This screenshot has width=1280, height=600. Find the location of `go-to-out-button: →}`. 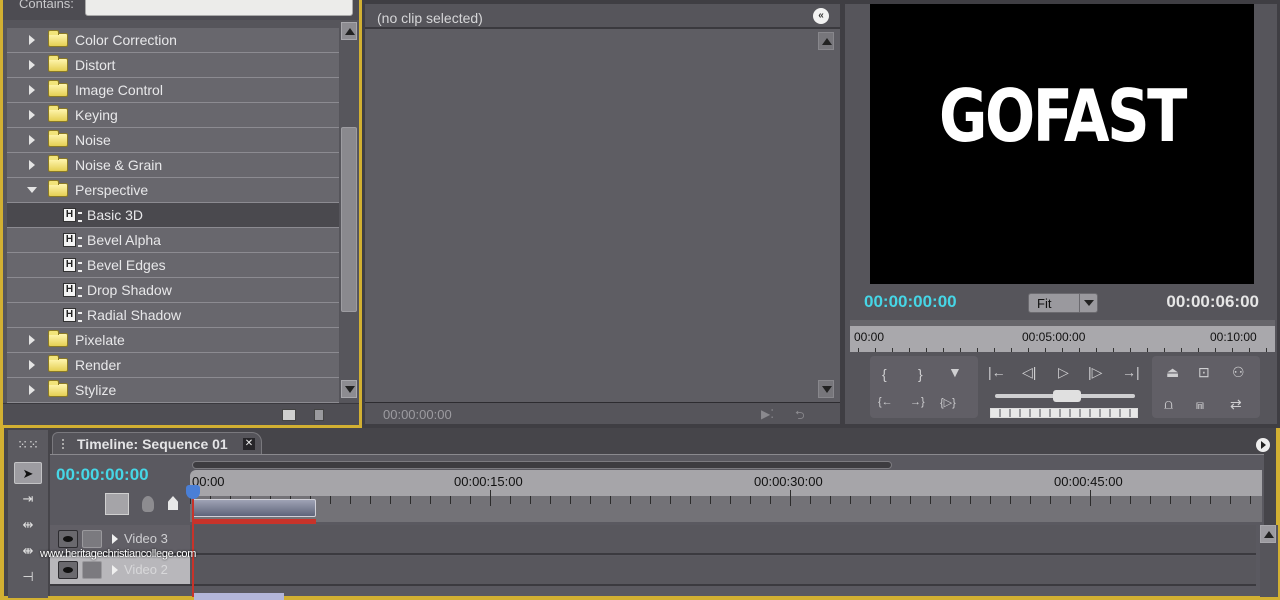

go-to-out-button: →} is located at coordinates (917, 402).